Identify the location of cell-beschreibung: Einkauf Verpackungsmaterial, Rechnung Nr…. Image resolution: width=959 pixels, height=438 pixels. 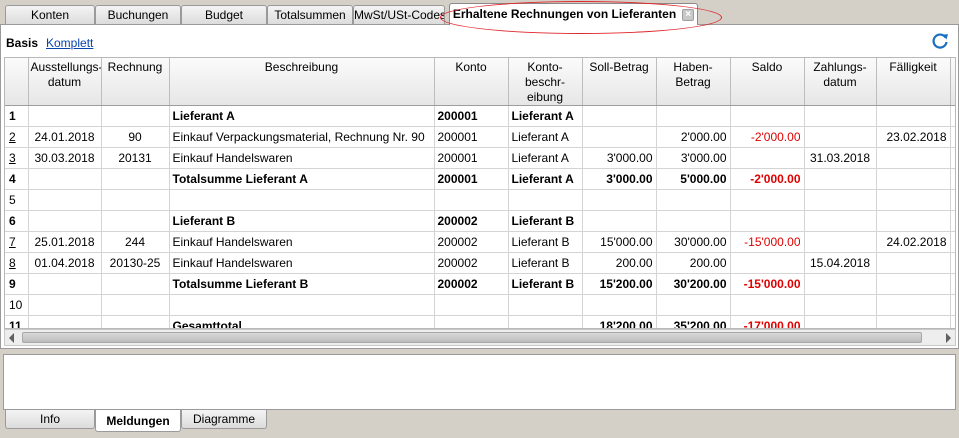
(302, 137).